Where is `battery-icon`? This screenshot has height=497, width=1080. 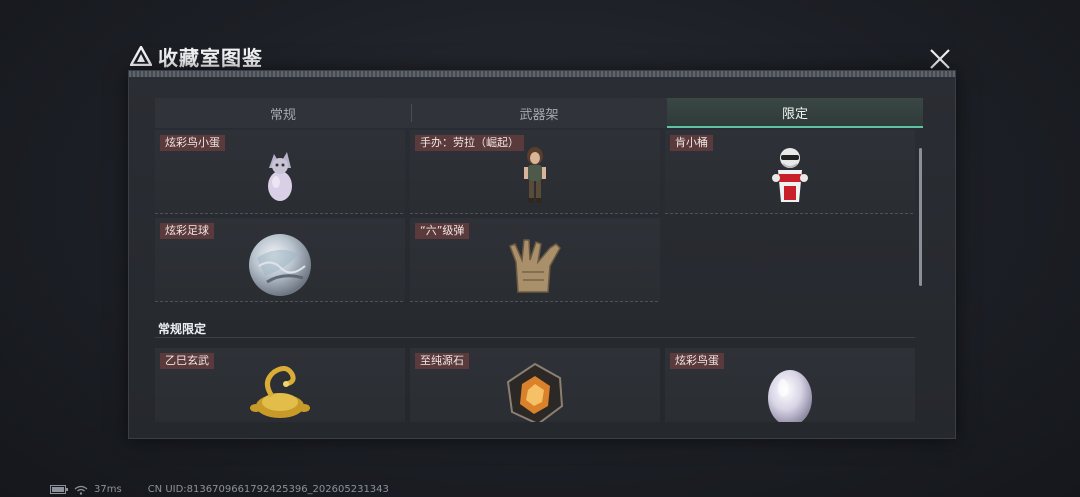
battery-icon is located at coordinates (59, 489).